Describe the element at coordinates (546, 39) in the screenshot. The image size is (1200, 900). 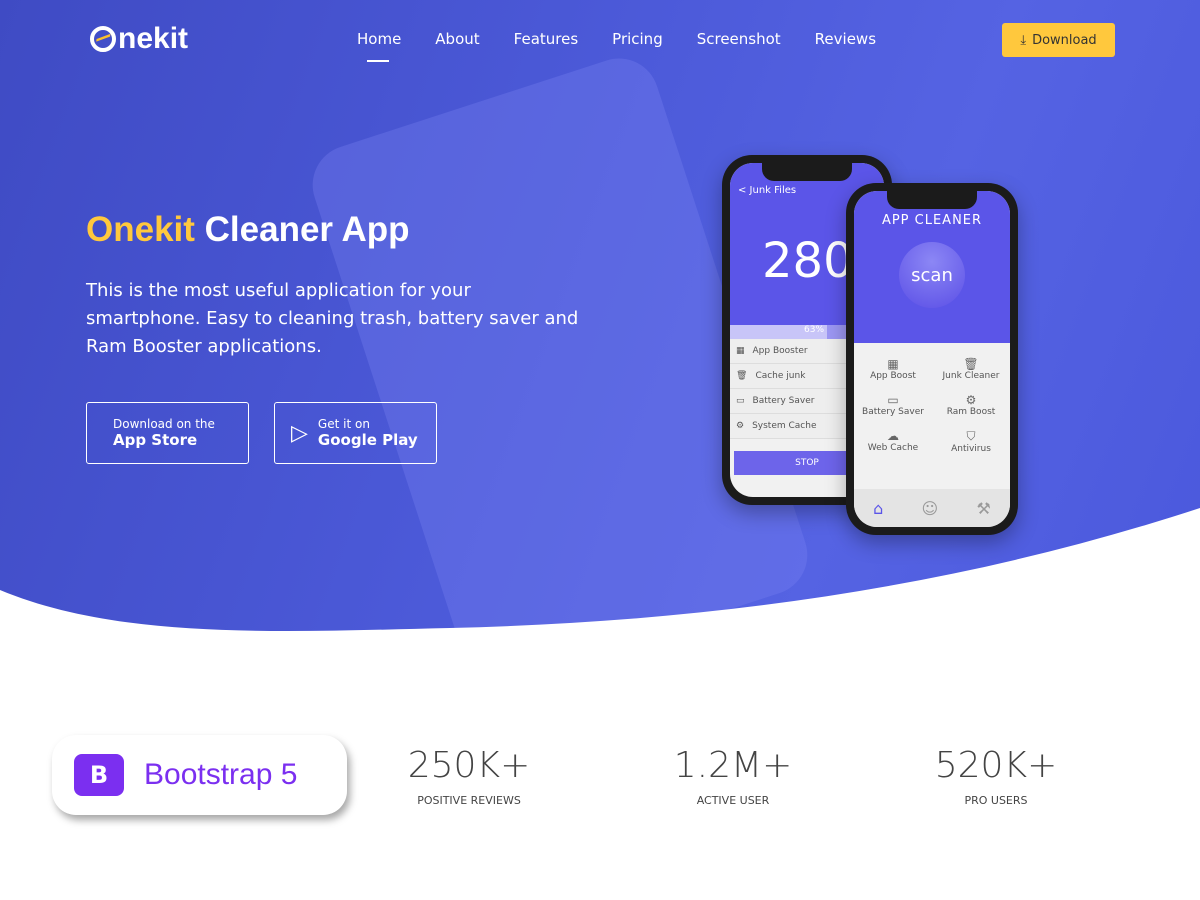
I see `nav-features: Features` at that location.